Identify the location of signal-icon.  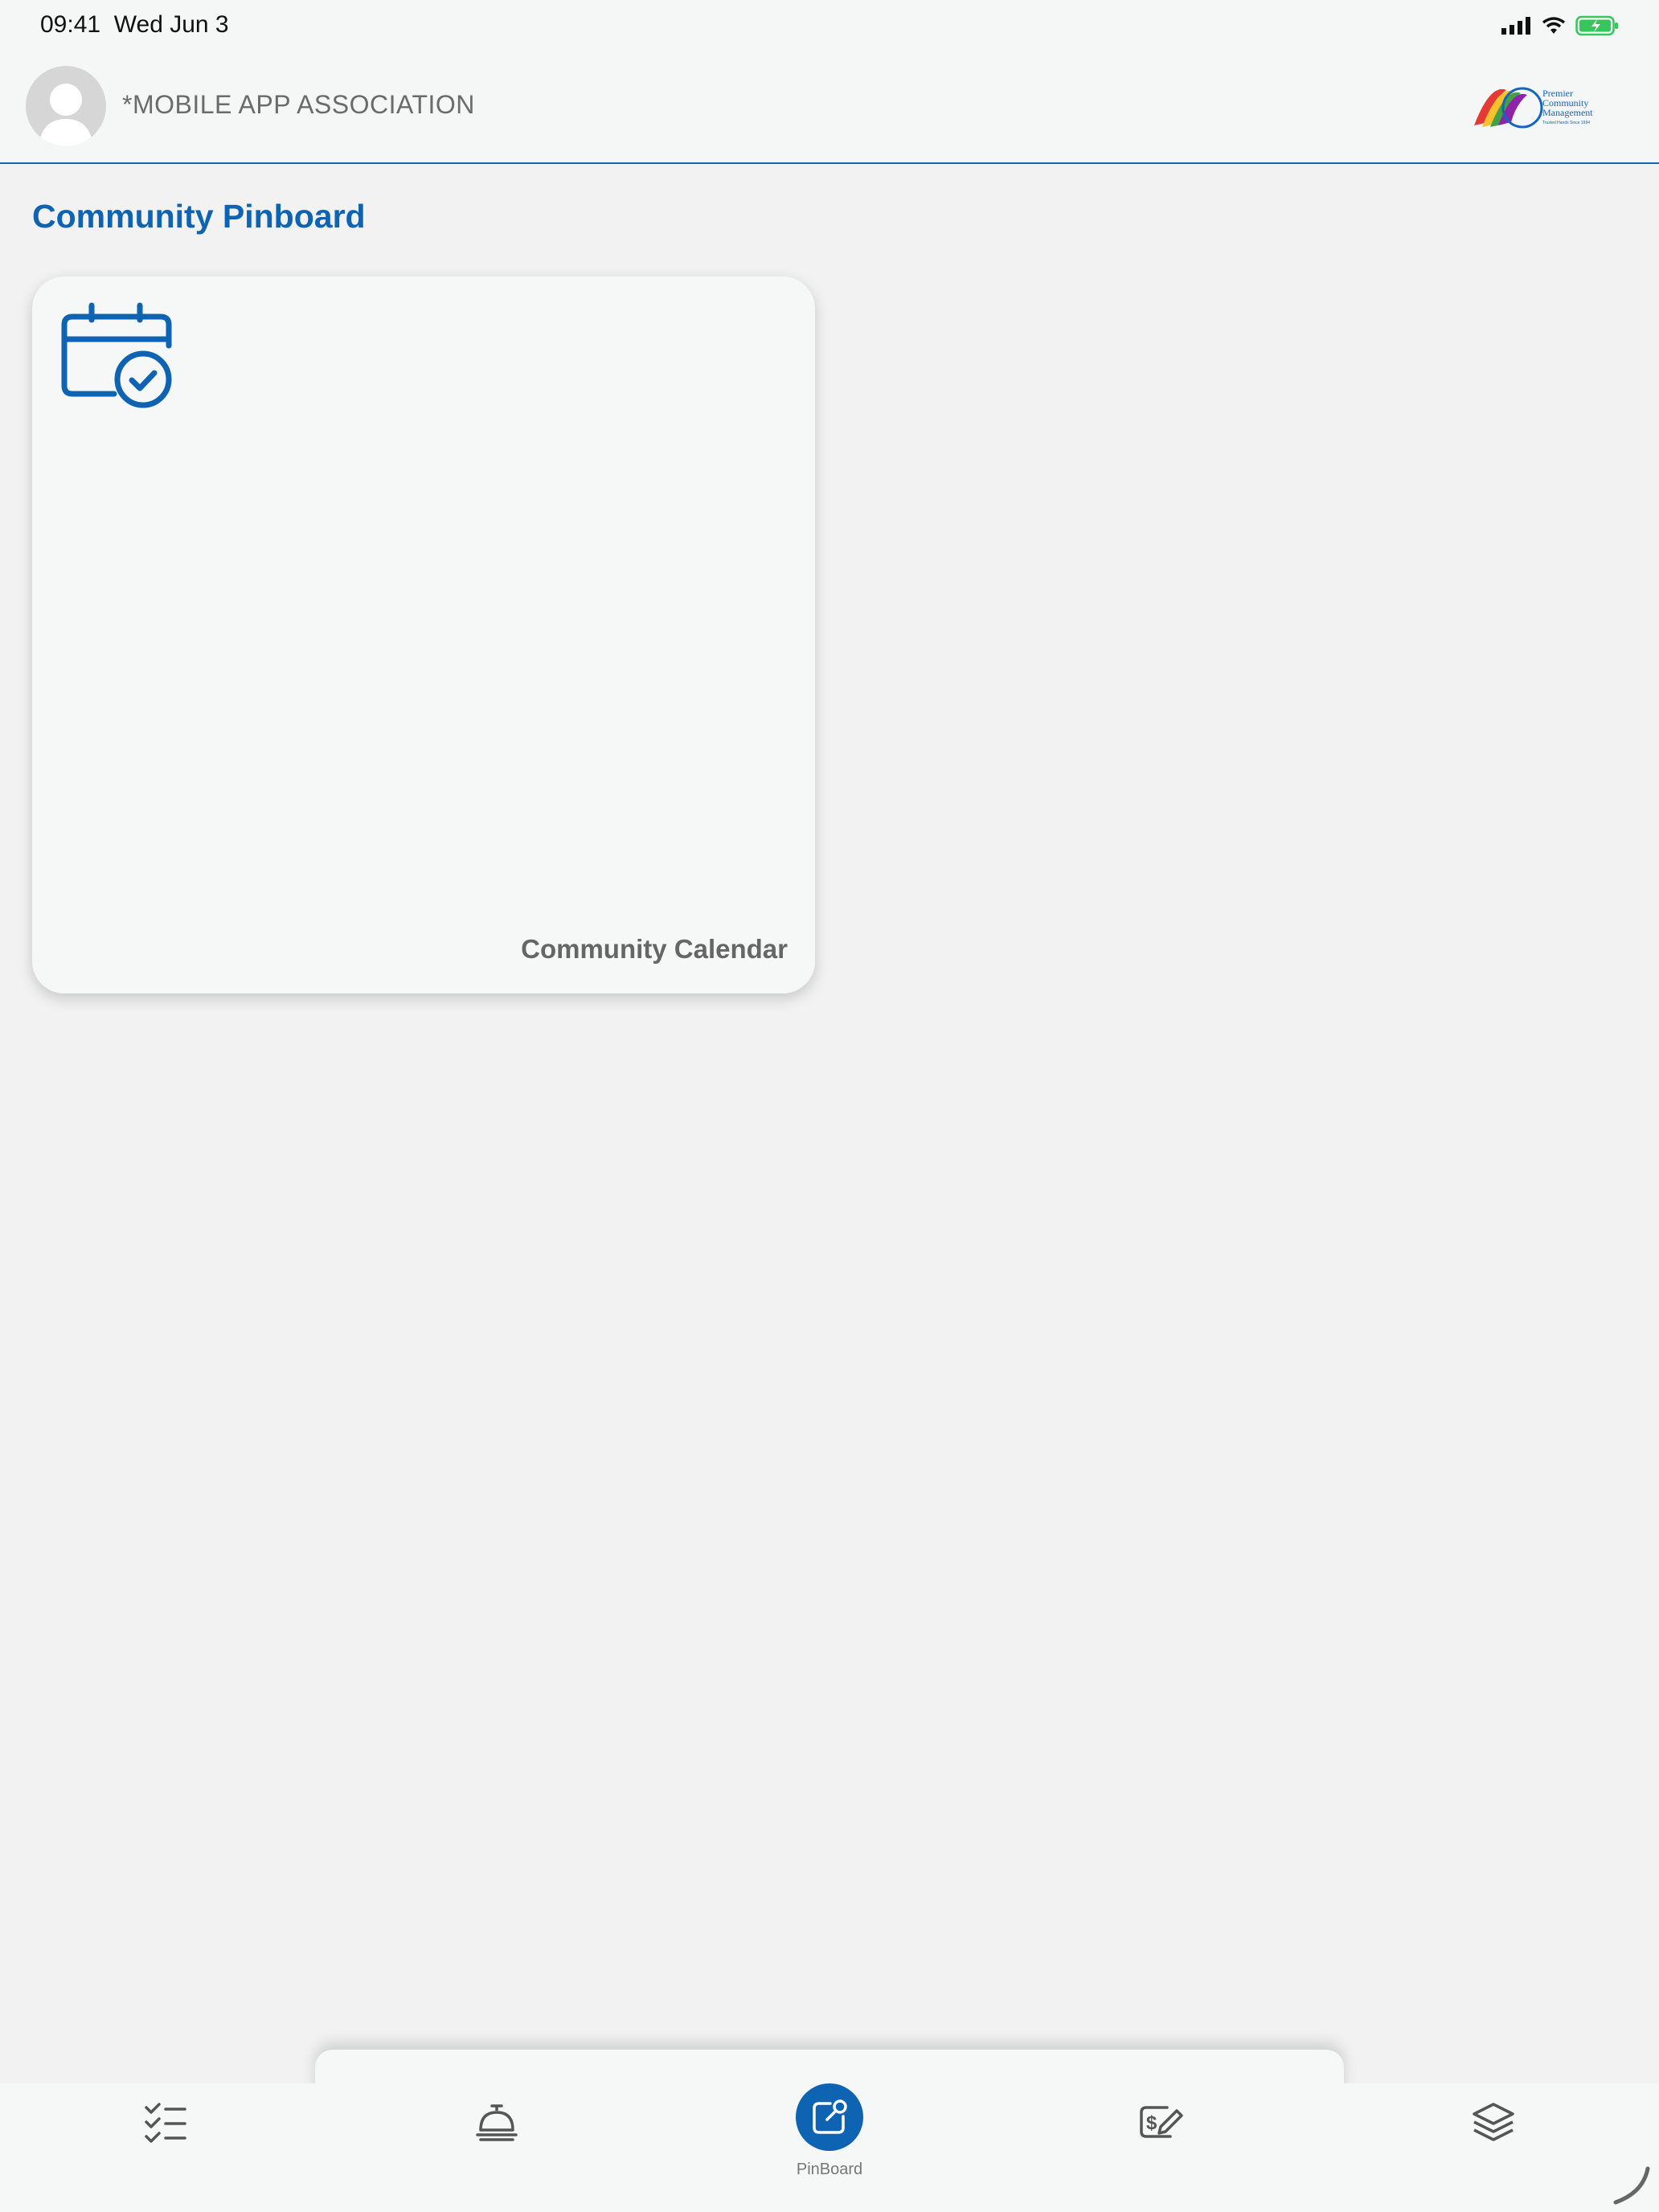
(1515, 26).